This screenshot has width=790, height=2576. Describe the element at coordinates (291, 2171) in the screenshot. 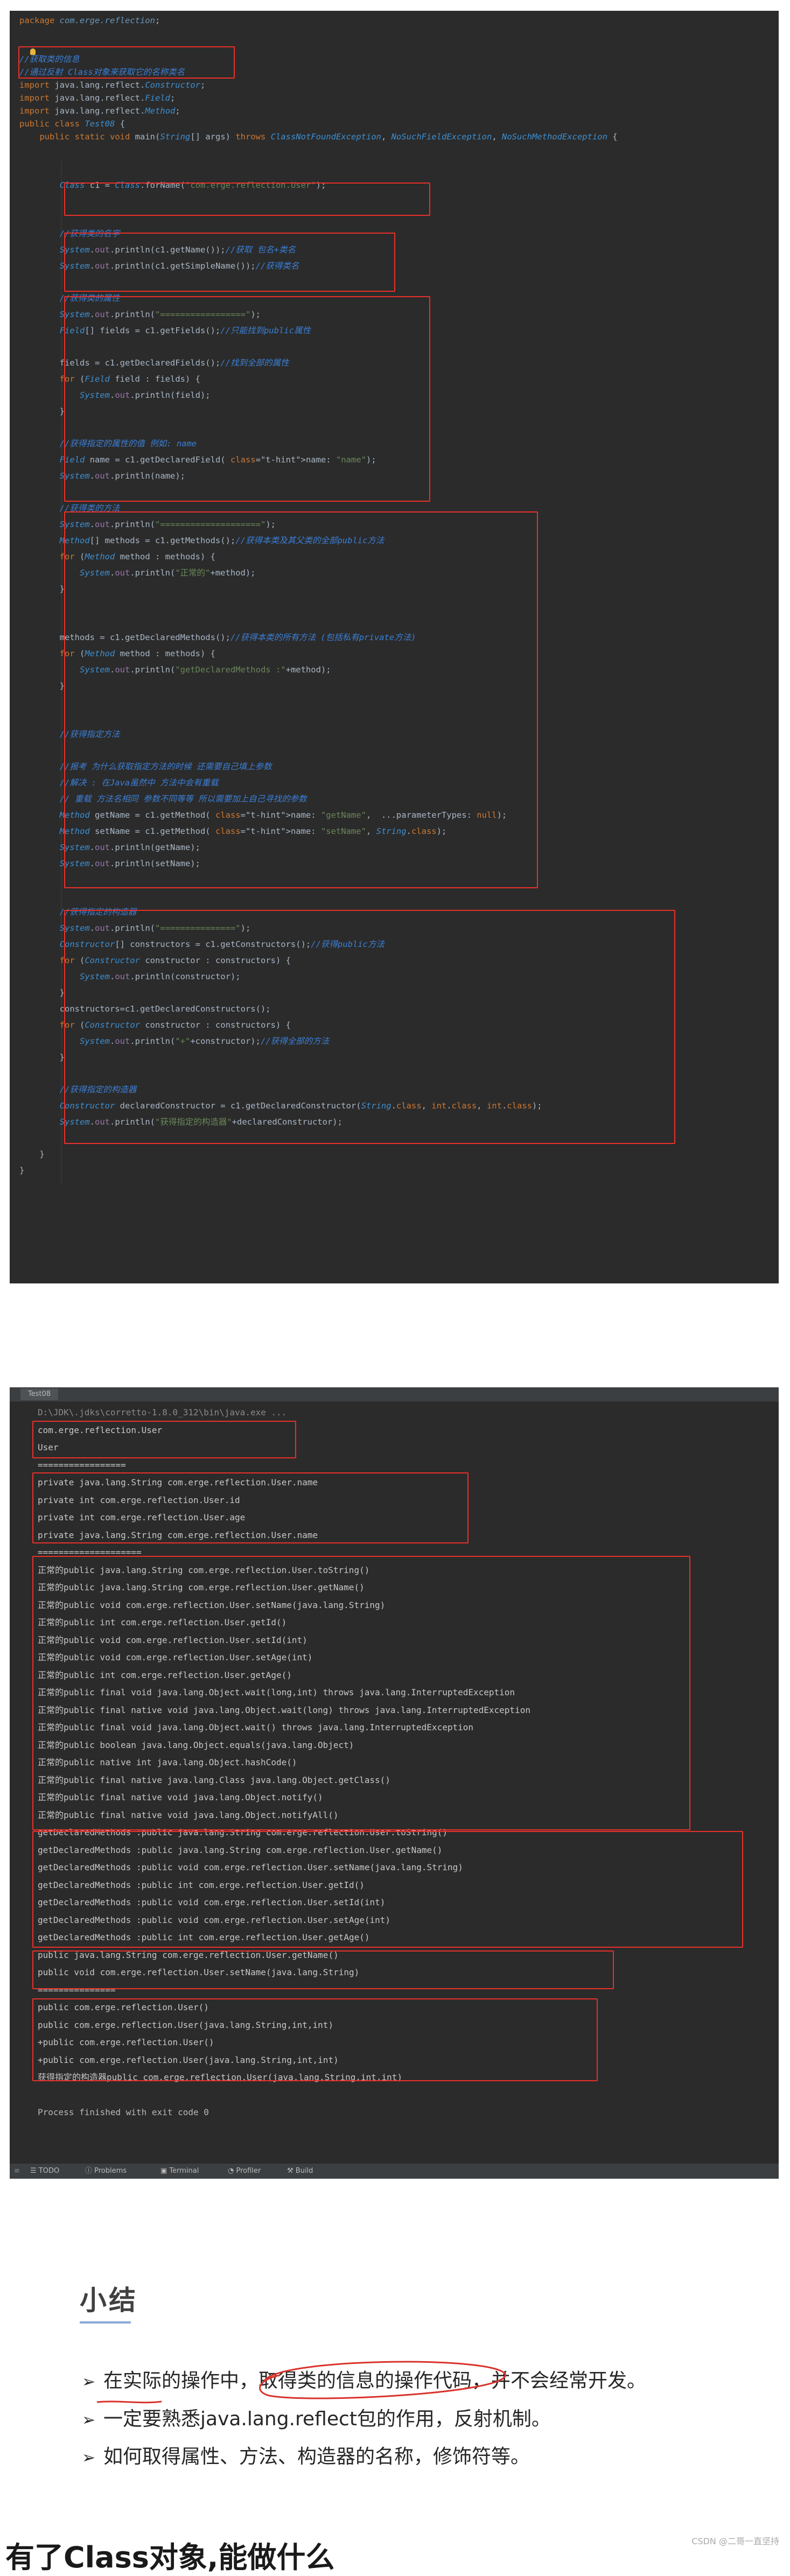

I see `hammer-icon: ⚒` at that location.